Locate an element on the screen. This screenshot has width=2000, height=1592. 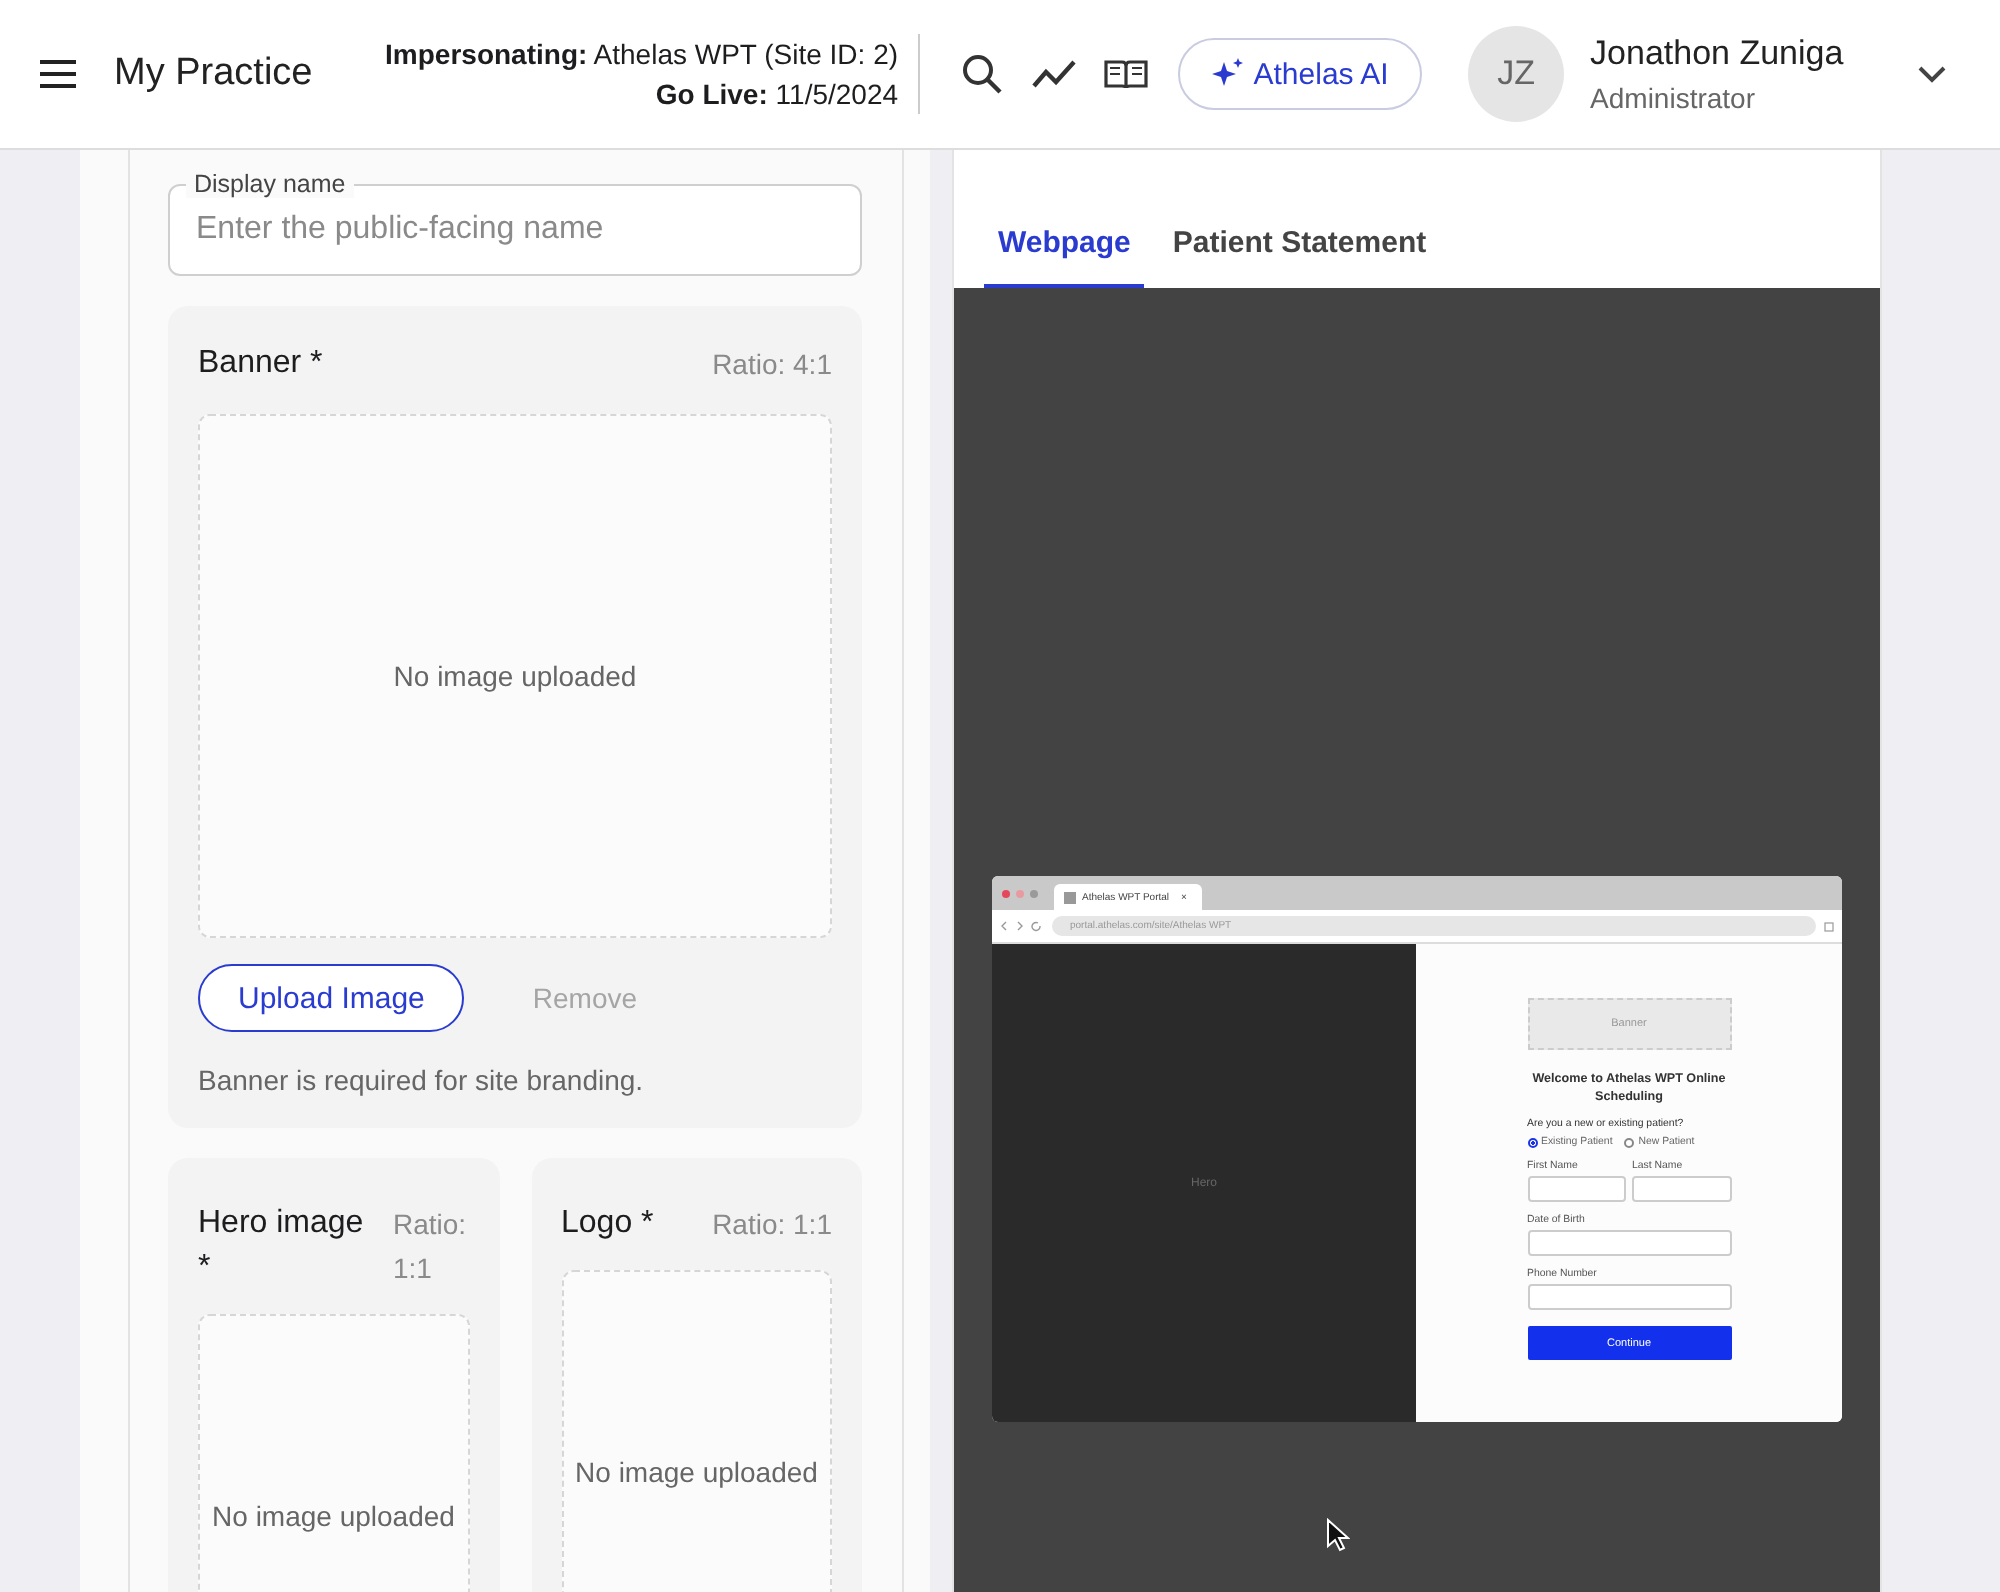
impersonation-text: Impersonating: Athelas WPT (Site ID: 2) is located at coordinates (642, 55).